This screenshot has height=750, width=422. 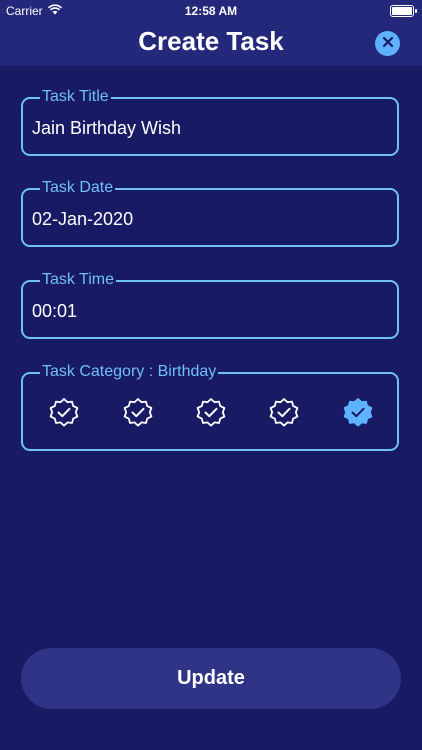 I want to click on task-date-label: Task Date, so click(x=78, y=188).